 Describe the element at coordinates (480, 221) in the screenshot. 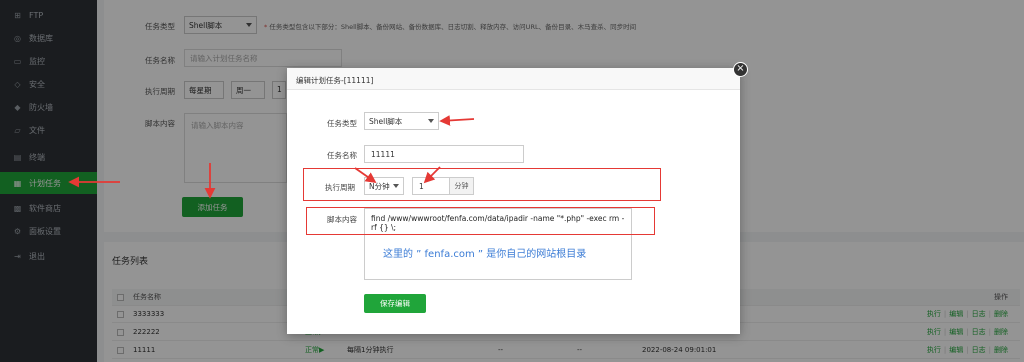

I see `script-highlight-box` at that location.